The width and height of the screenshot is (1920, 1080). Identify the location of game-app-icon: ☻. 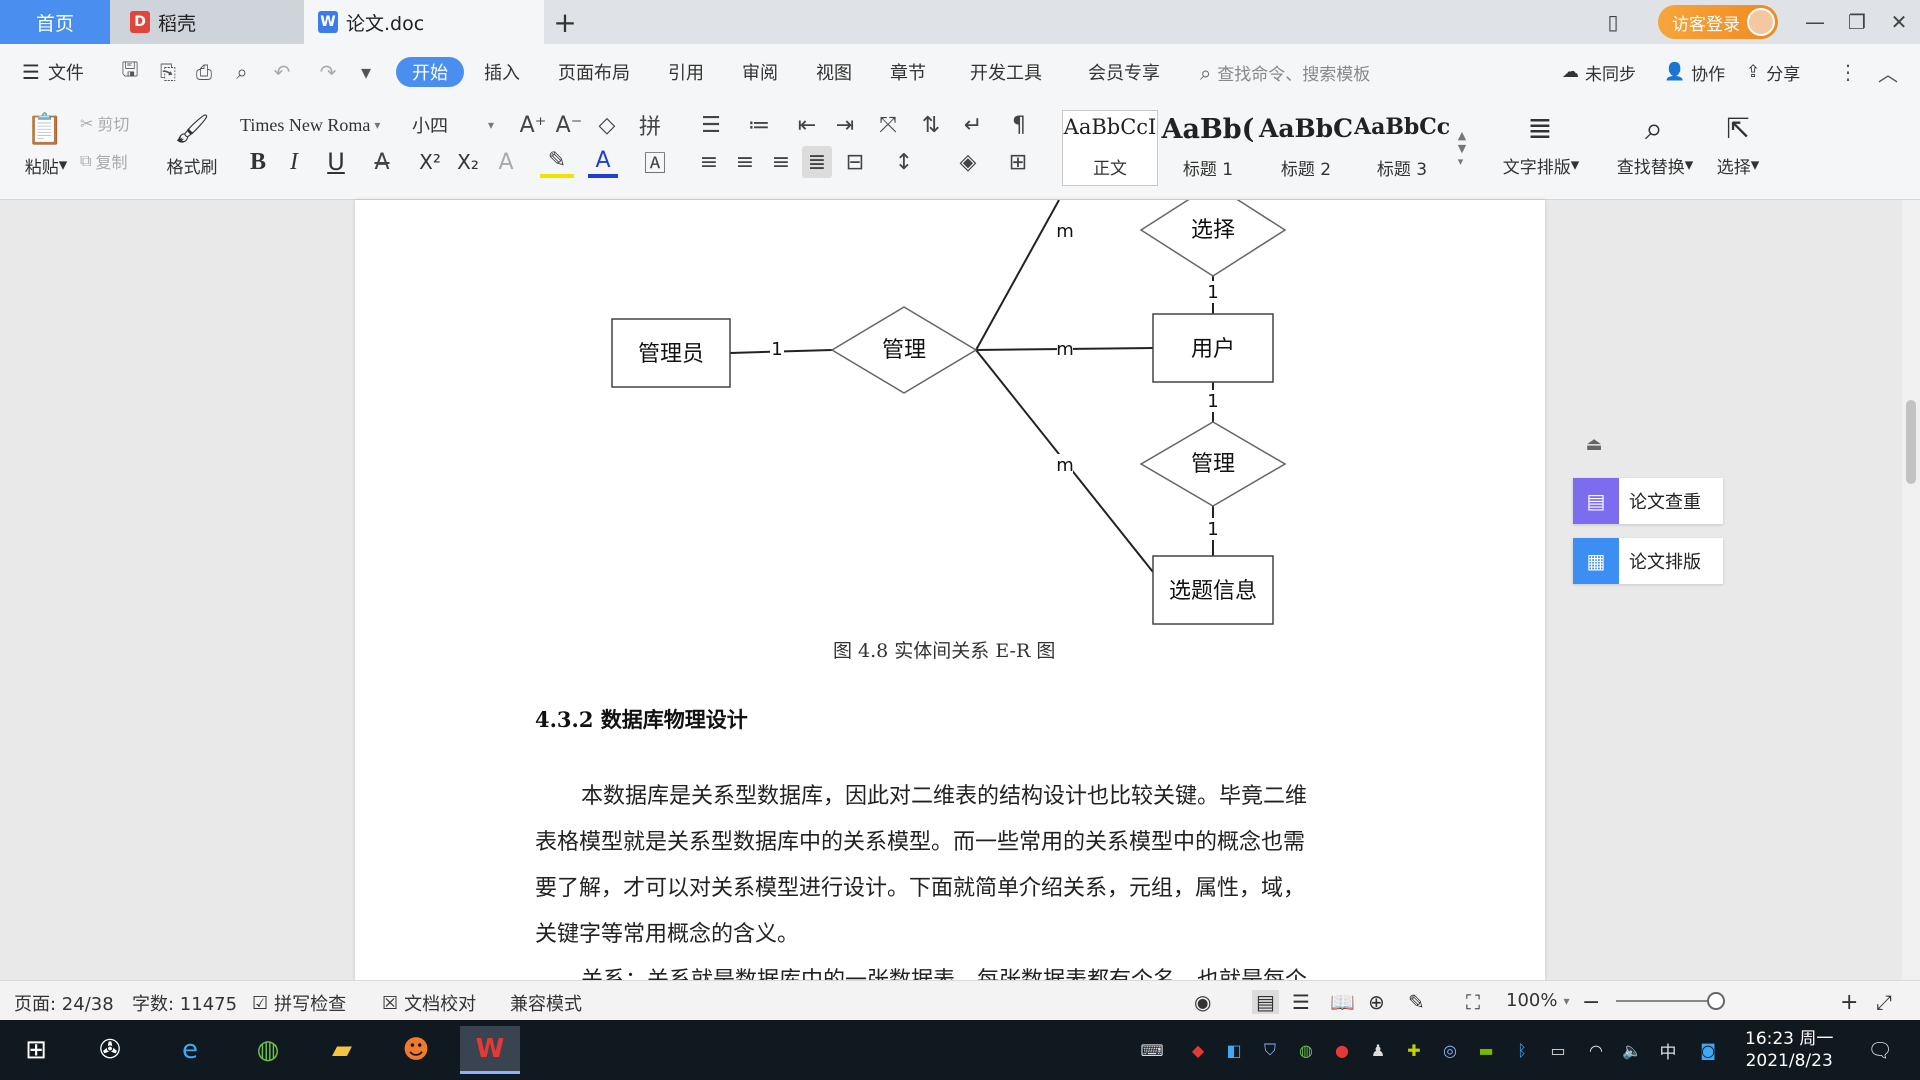
(416, 1050).